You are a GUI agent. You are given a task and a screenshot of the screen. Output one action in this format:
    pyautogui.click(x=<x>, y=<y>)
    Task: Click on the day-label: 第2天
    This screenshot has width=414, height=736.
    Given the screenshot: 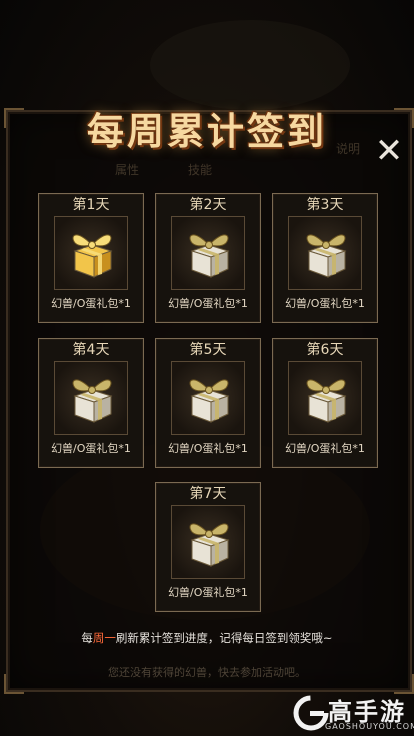 What is the action you would take?
    pyautogui.click(x=208, y=205)
    